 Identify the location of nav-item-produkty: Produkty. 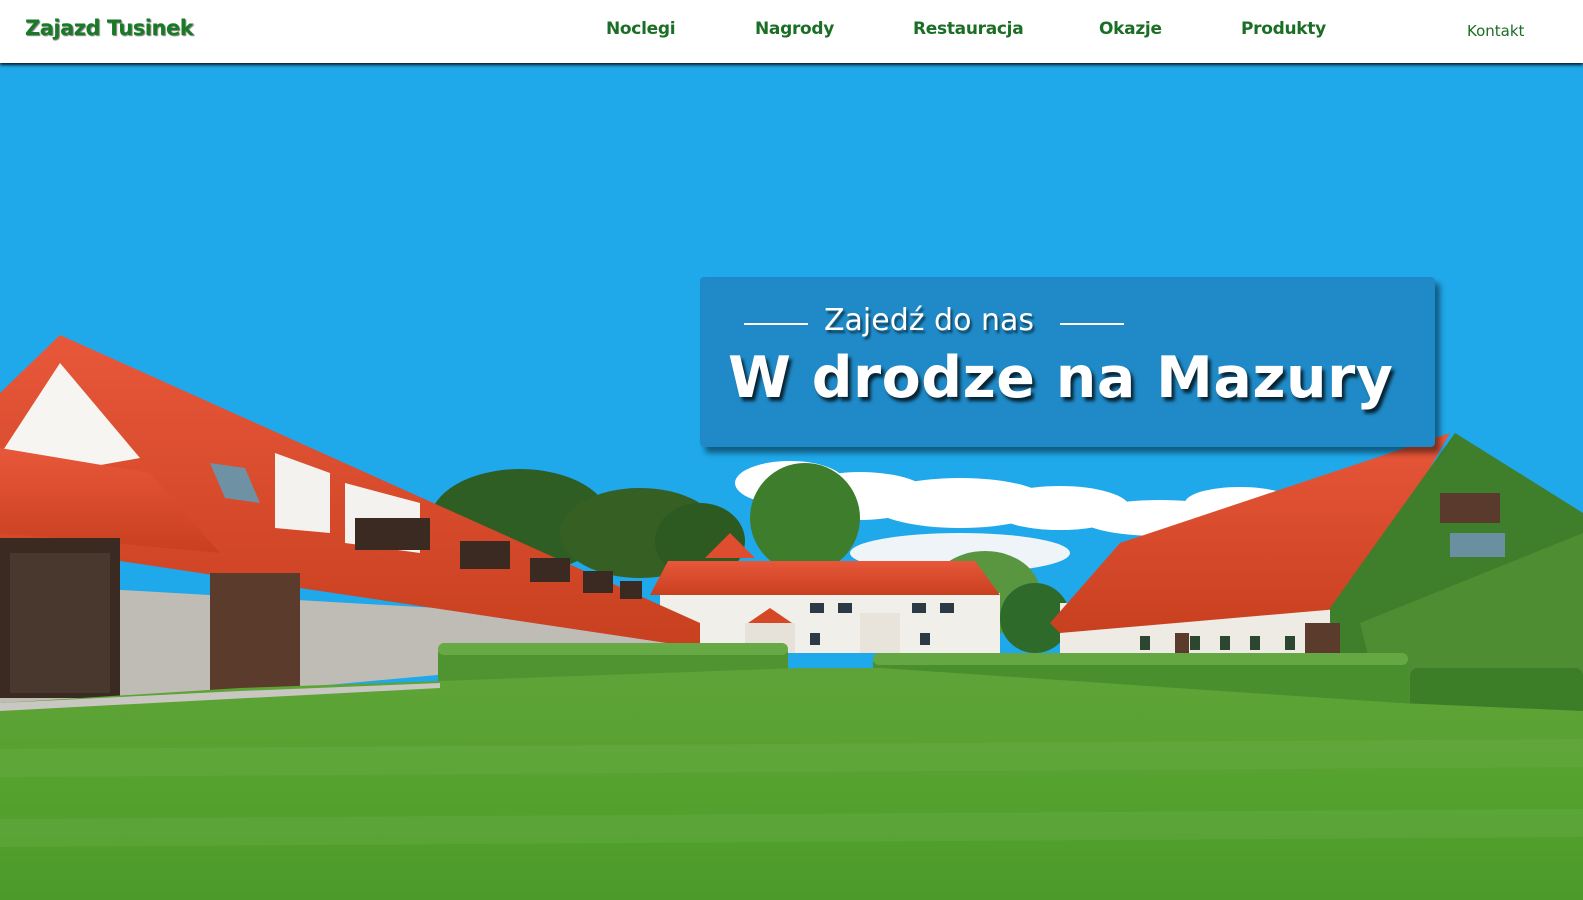
(1283, 29).